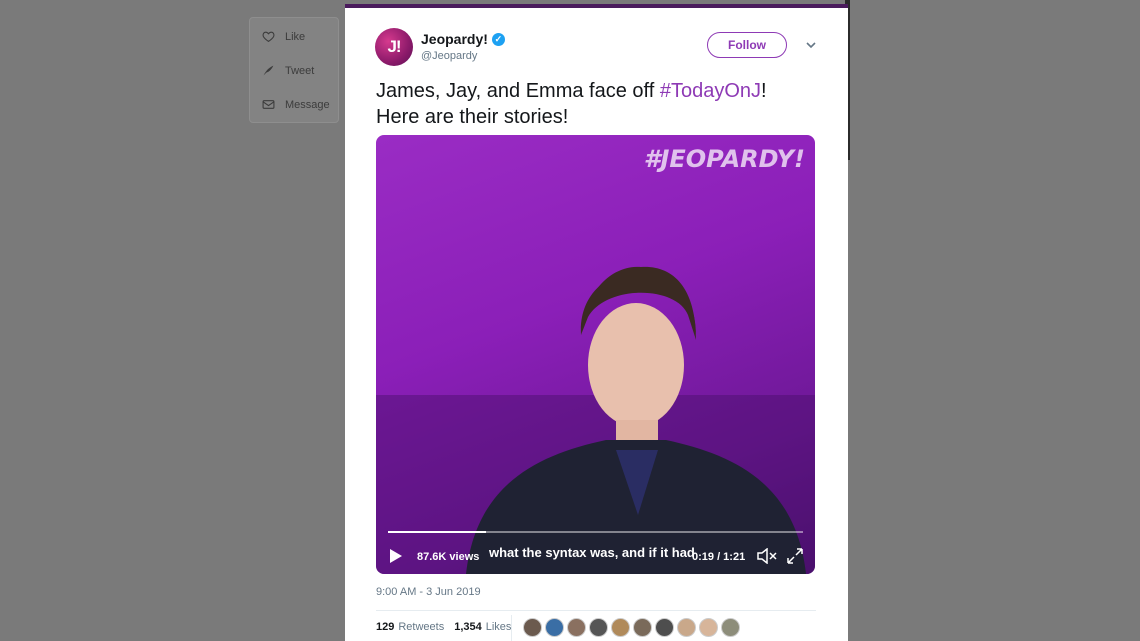  I want to click on tweet-label: Tweet, so click(300, 70).